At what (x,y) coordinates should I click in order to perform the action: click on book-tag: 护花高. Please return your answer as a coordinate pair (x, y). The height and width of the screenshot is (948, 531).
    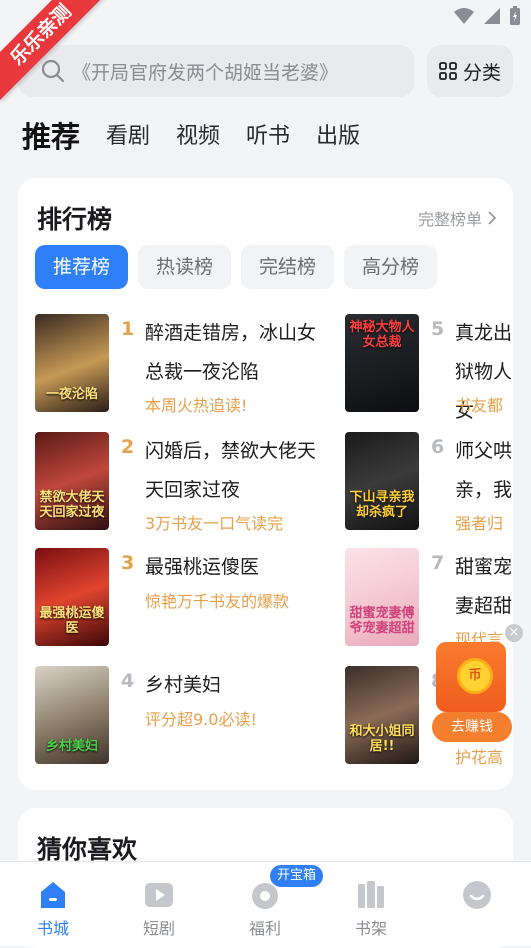
    Looking at the image, I should click on (479, 757).